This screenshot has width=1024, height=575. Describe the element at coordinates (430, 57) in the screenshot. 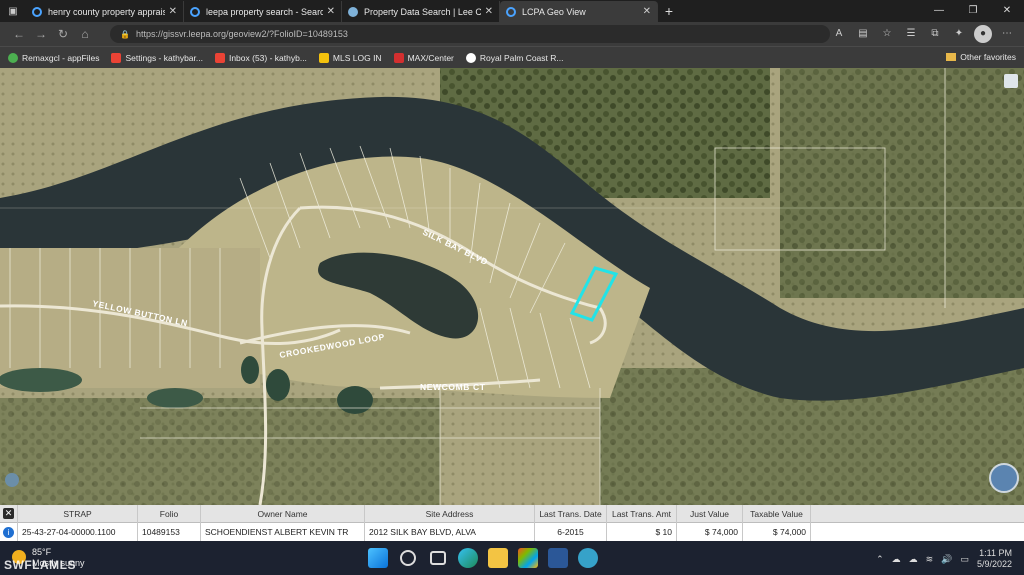

I see `bookmark-label: MAX/Center` at that location.